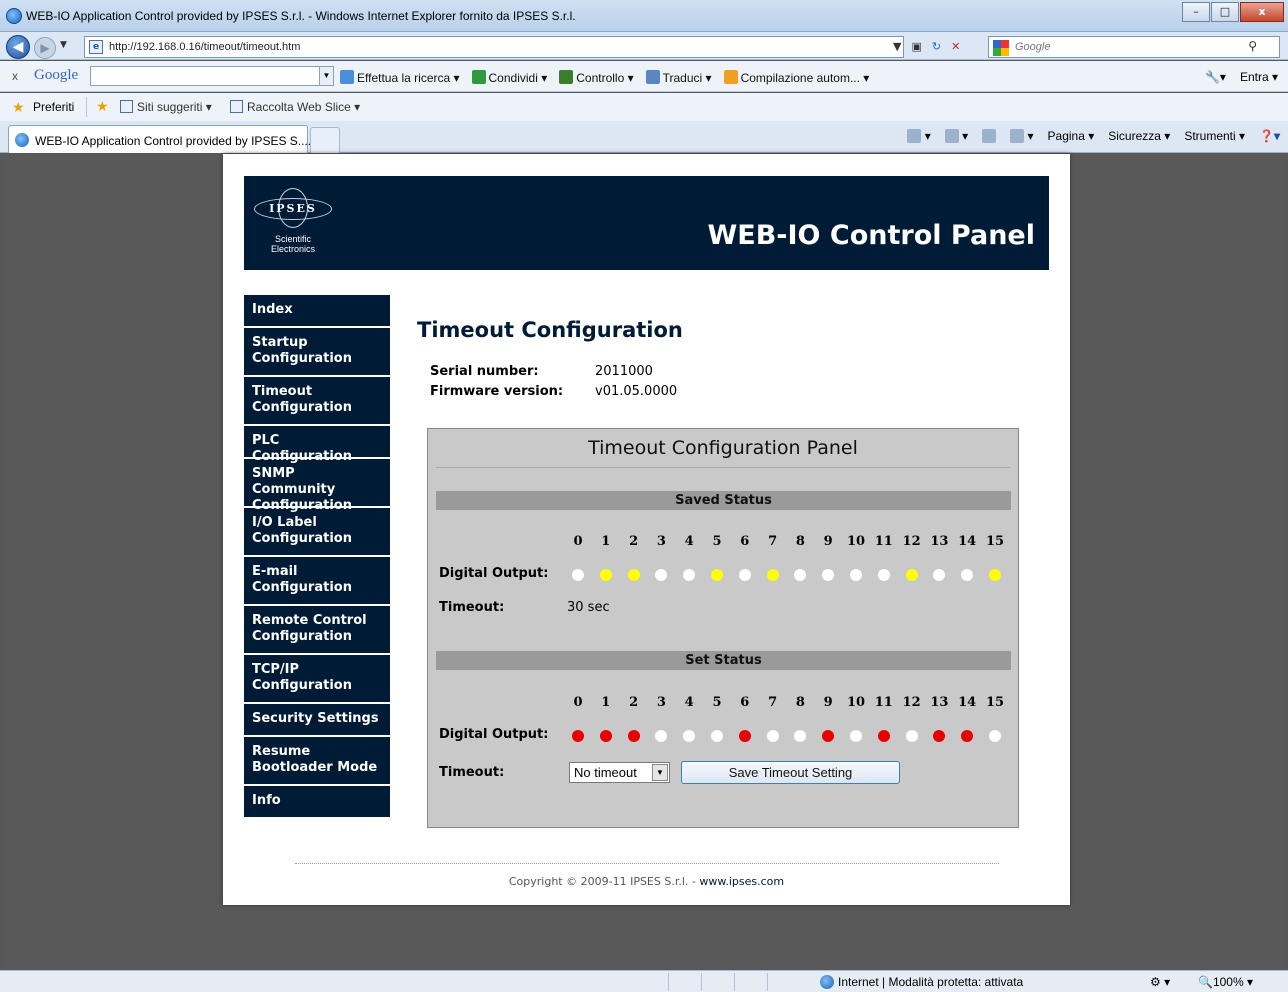 Image resolution: width=1288 pixels, height=992 pixels. Describe the element at coordinates (1214, 136) in the screenshot. I see `tools-menu: Strumenti ▾` at that location.